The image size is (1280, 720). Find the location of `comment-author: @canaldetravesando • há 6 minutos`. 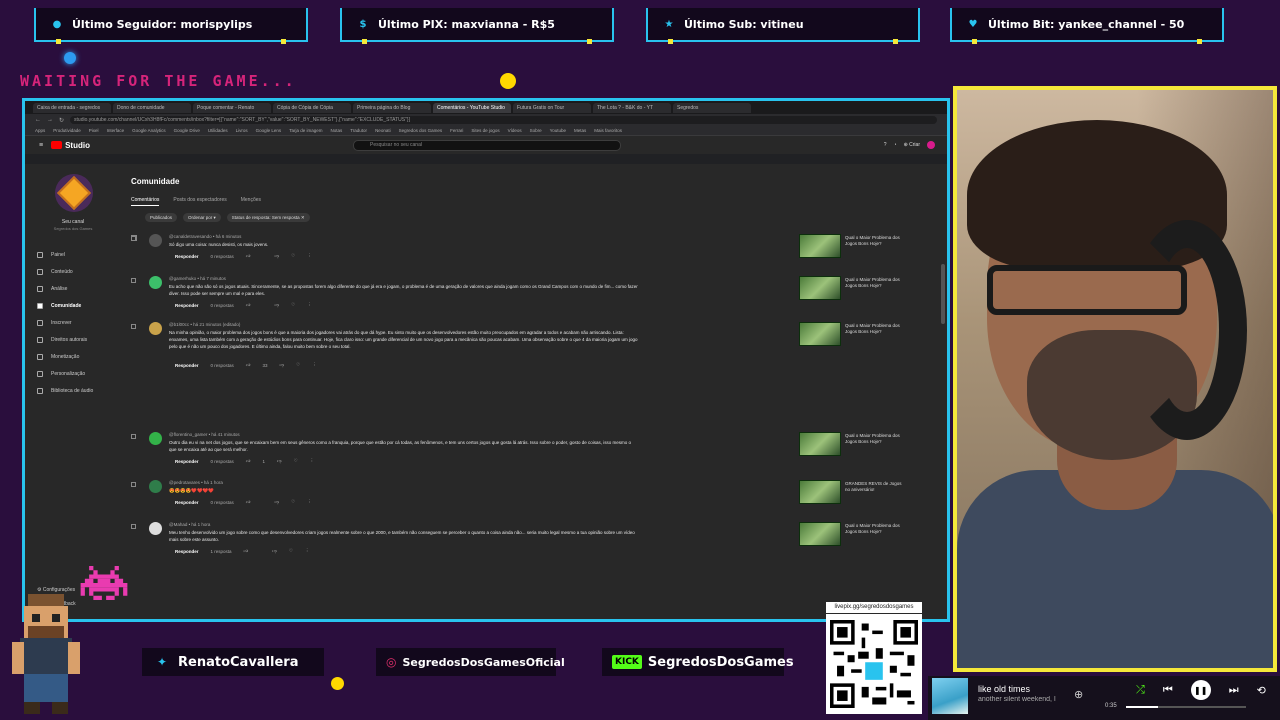

comment-author: @canaldetravesando • há 6 minutos is located at coordinates (205, 236).